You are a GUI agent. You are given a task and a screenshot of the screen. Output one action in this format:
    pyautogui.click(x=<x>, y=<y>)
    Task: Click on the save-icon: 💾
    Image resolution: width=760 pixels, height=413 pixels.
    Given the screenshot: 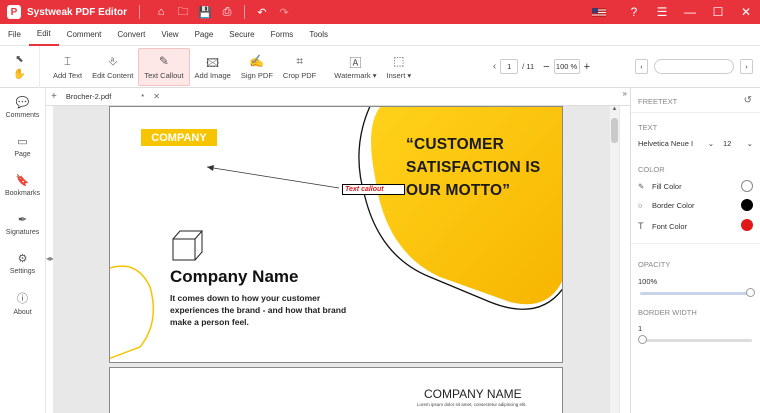 What is the action you would take?
    pyautogui.click(x=205, y=12)
    